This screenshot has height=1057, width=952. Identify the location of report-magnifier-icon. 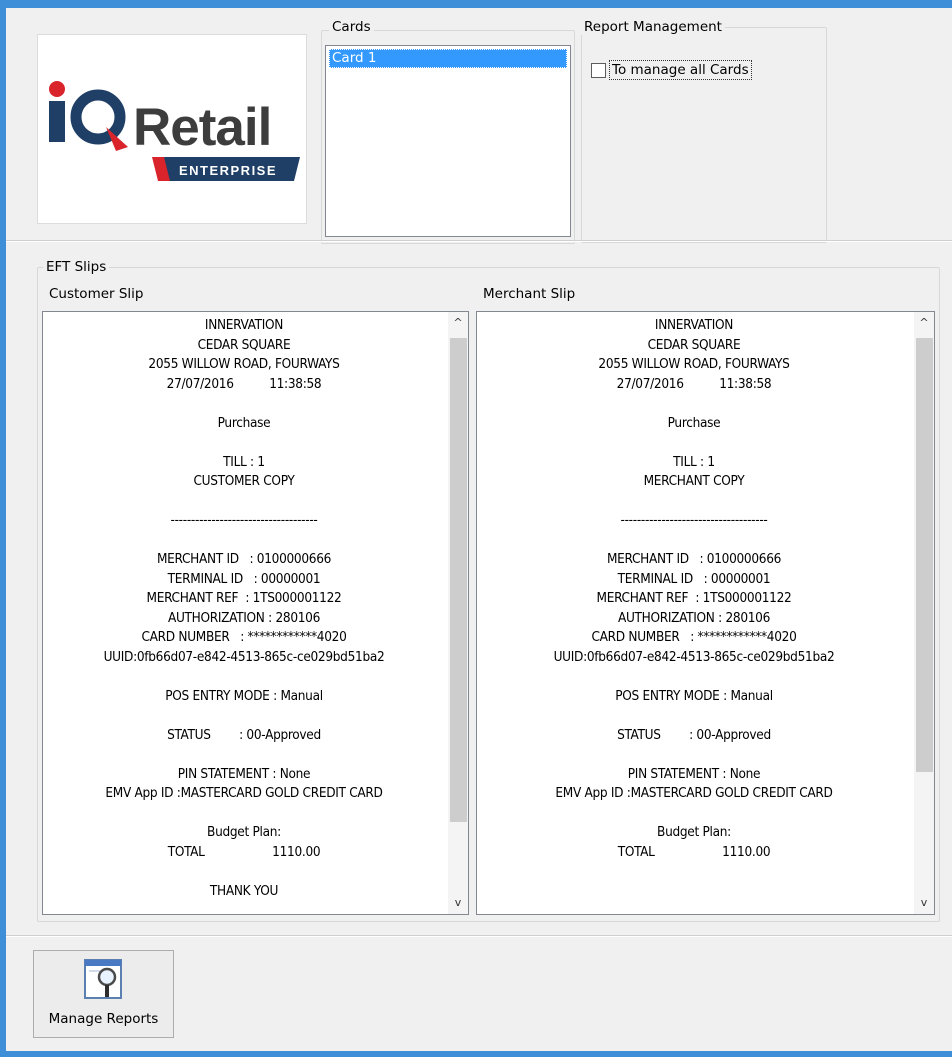
(103, 979).